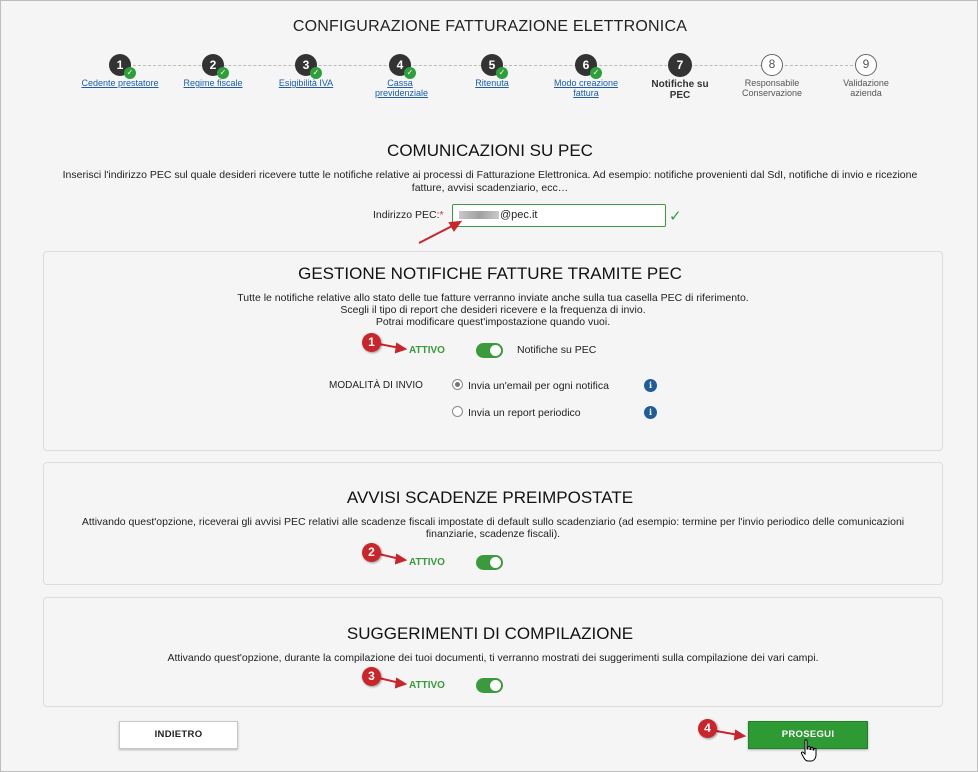  I want to click on pec-arrow, so click(437, 233).